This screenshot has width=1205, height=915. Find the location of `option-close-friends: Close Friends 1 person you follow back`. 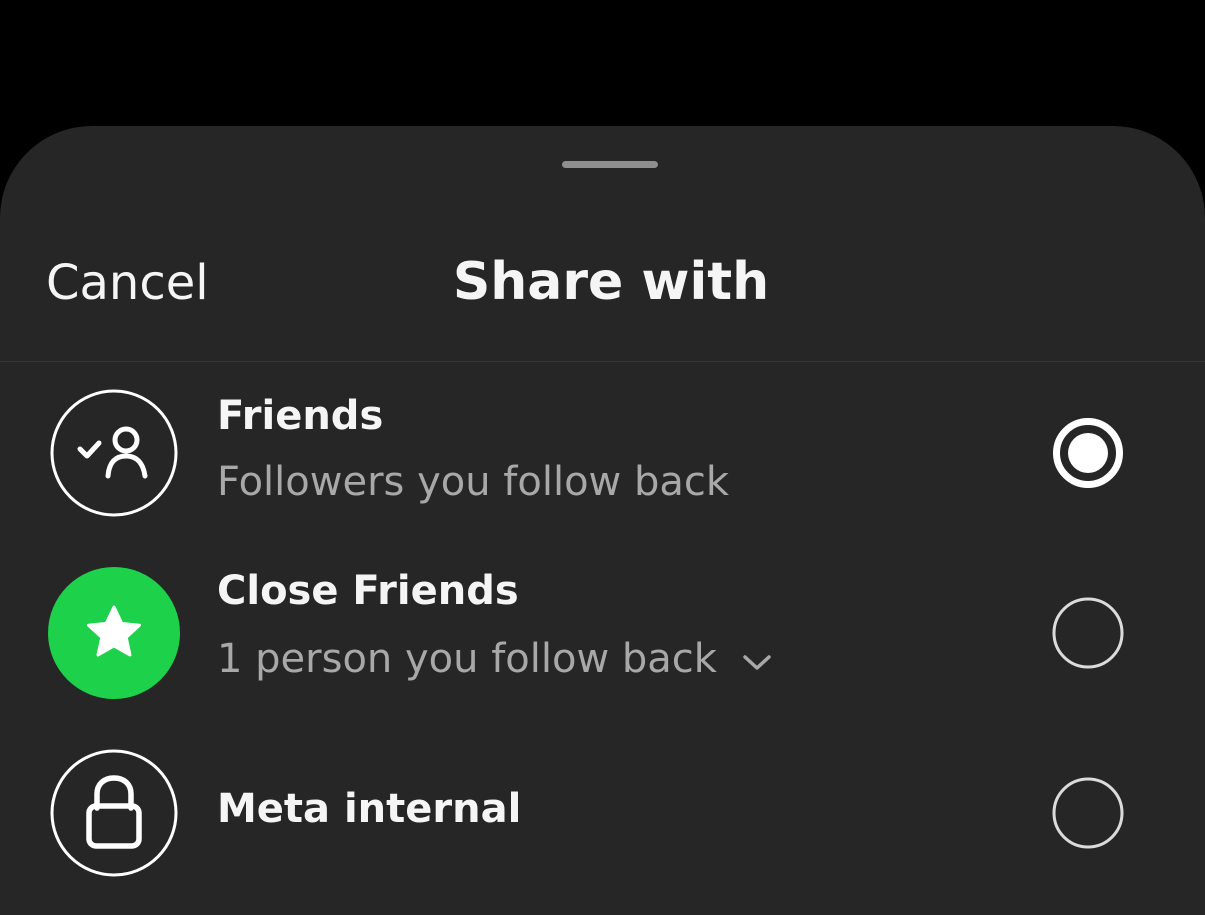

option-close-friends: Close Friends 1 person you follow back is located at coordinates (602, 633).